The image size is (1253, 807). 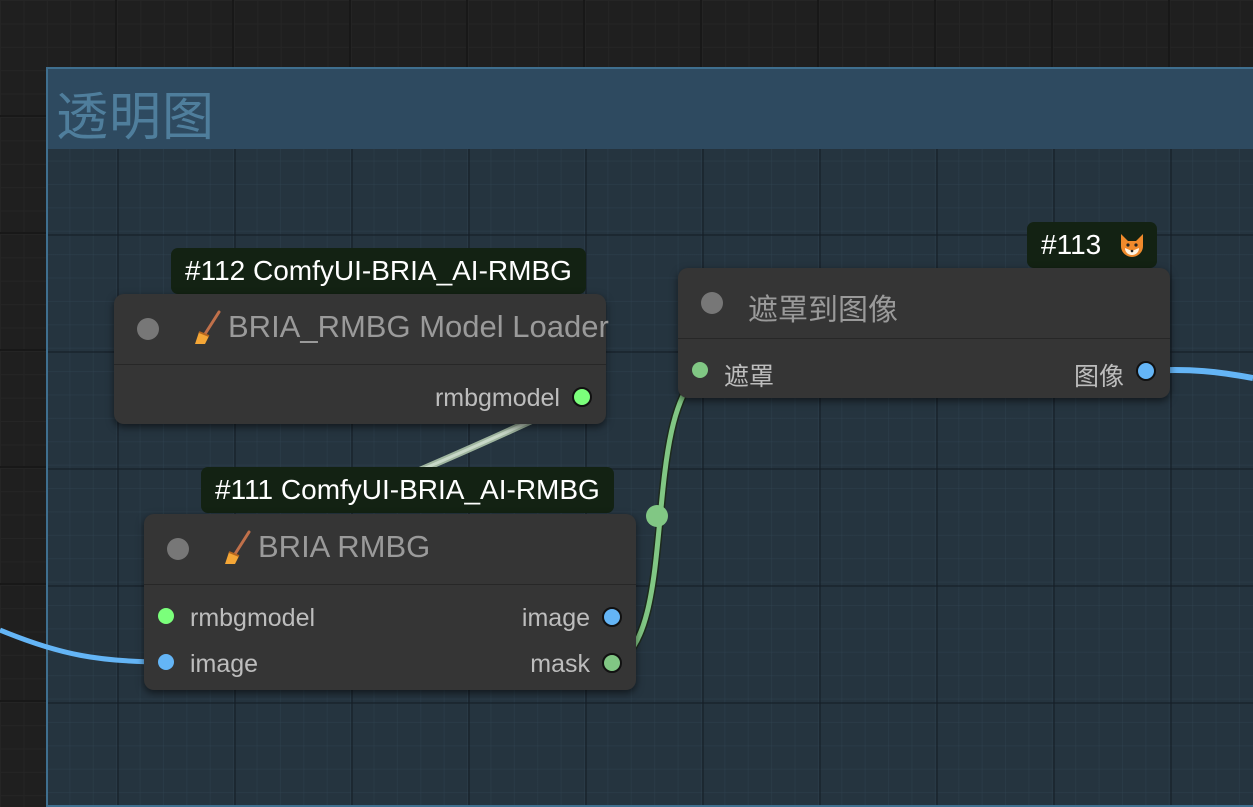 What do you see at coordinates (1071, 244) in the screenshot?
I see `badge-id: #113` at bounding box center [1071, 244].